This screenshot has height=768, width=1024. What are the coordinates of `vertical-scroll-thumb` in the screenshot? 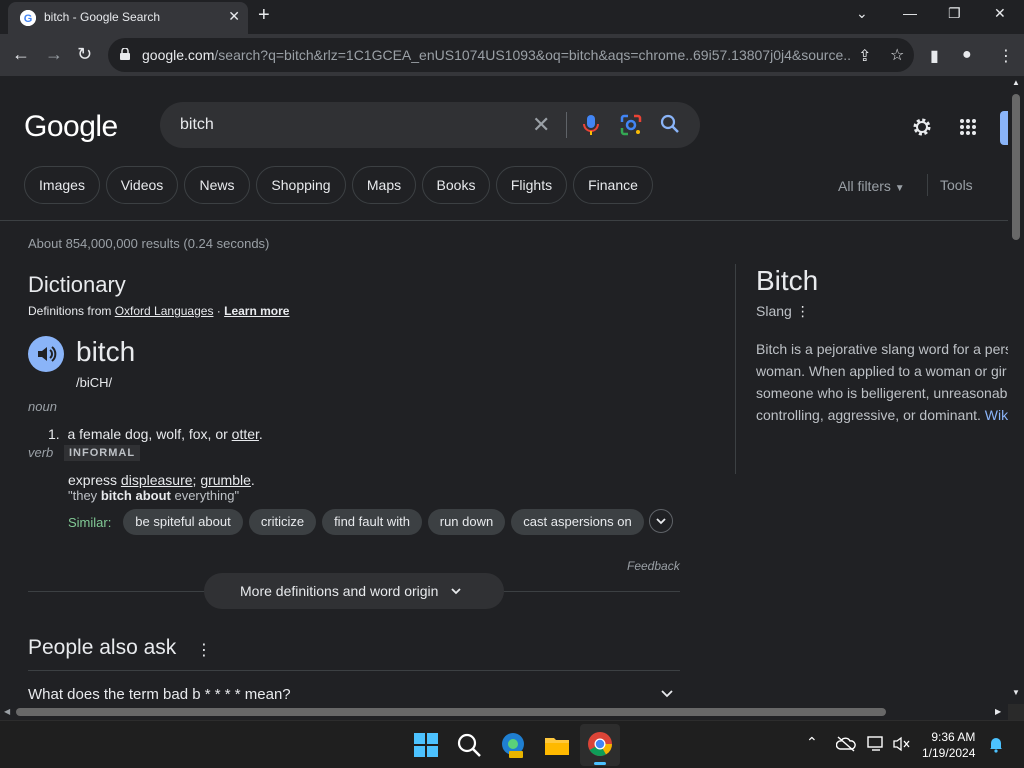 It's located at (1016, 167).